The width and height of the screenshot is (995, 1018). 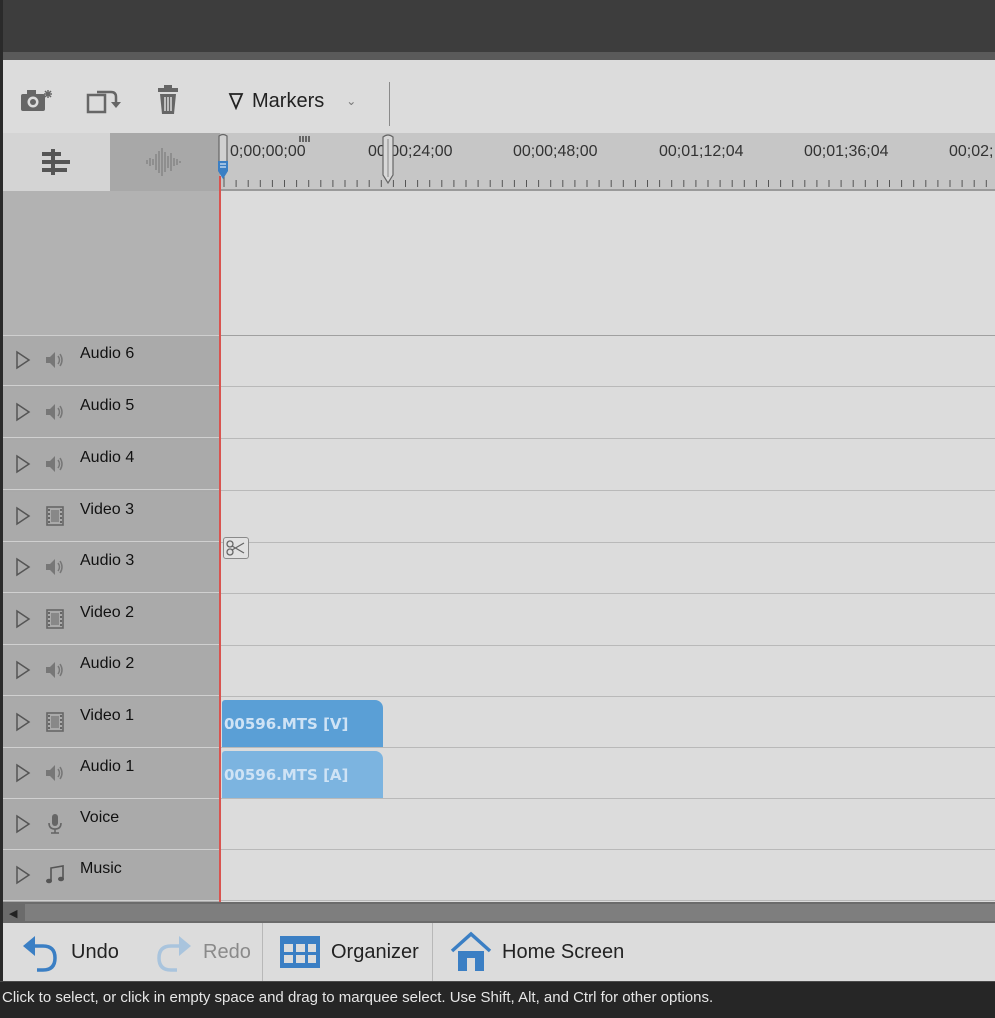 I want to click on organizer-grid-icon, so click(x=300, y=952).